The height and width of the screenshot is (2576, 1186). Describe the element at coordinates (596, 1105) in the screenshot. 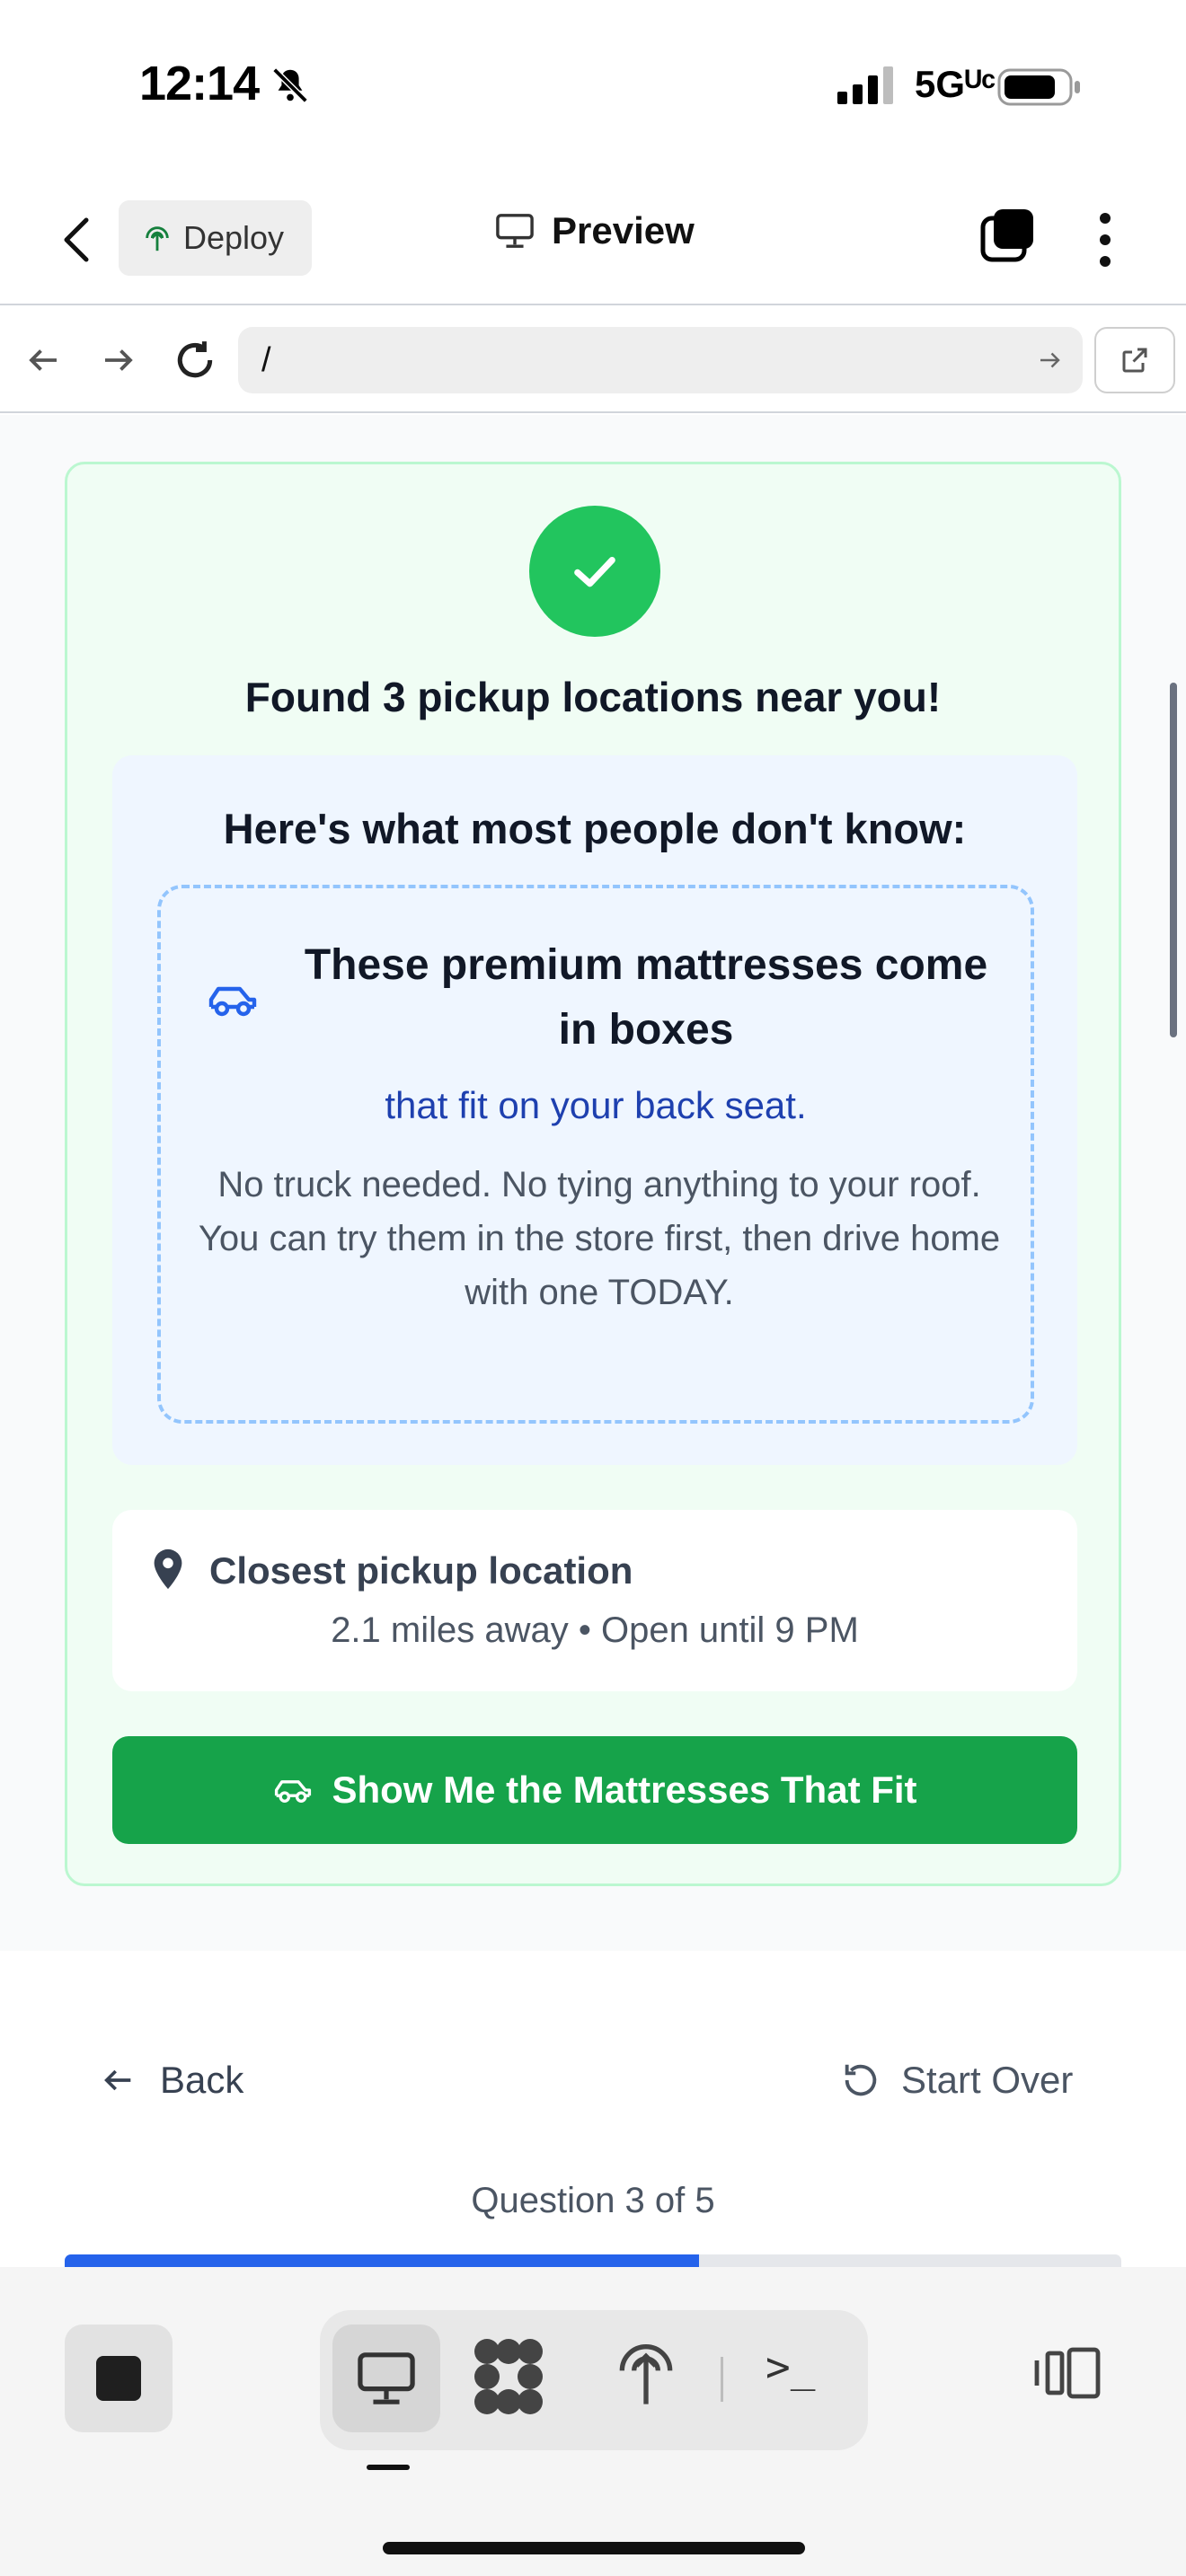

I see `back-seat-text: that fit on your back seat.` at that location.